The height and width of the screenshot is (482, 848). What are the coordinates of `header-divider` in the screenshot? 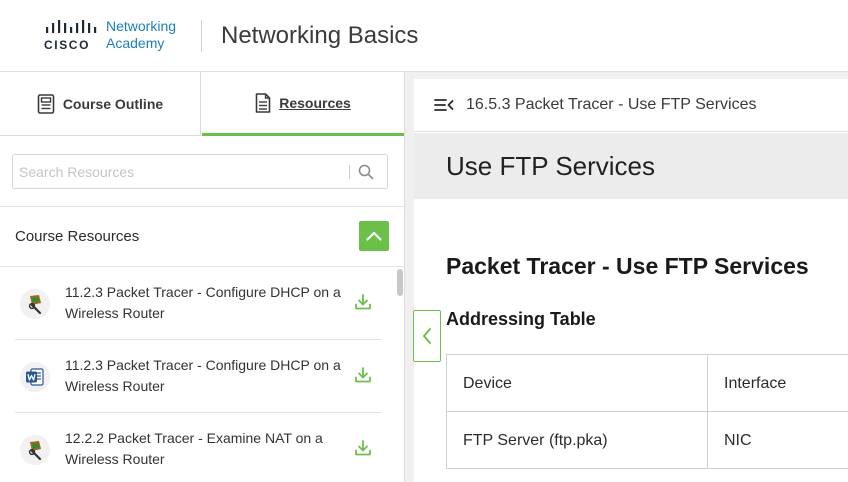 It's located at (201, 36).